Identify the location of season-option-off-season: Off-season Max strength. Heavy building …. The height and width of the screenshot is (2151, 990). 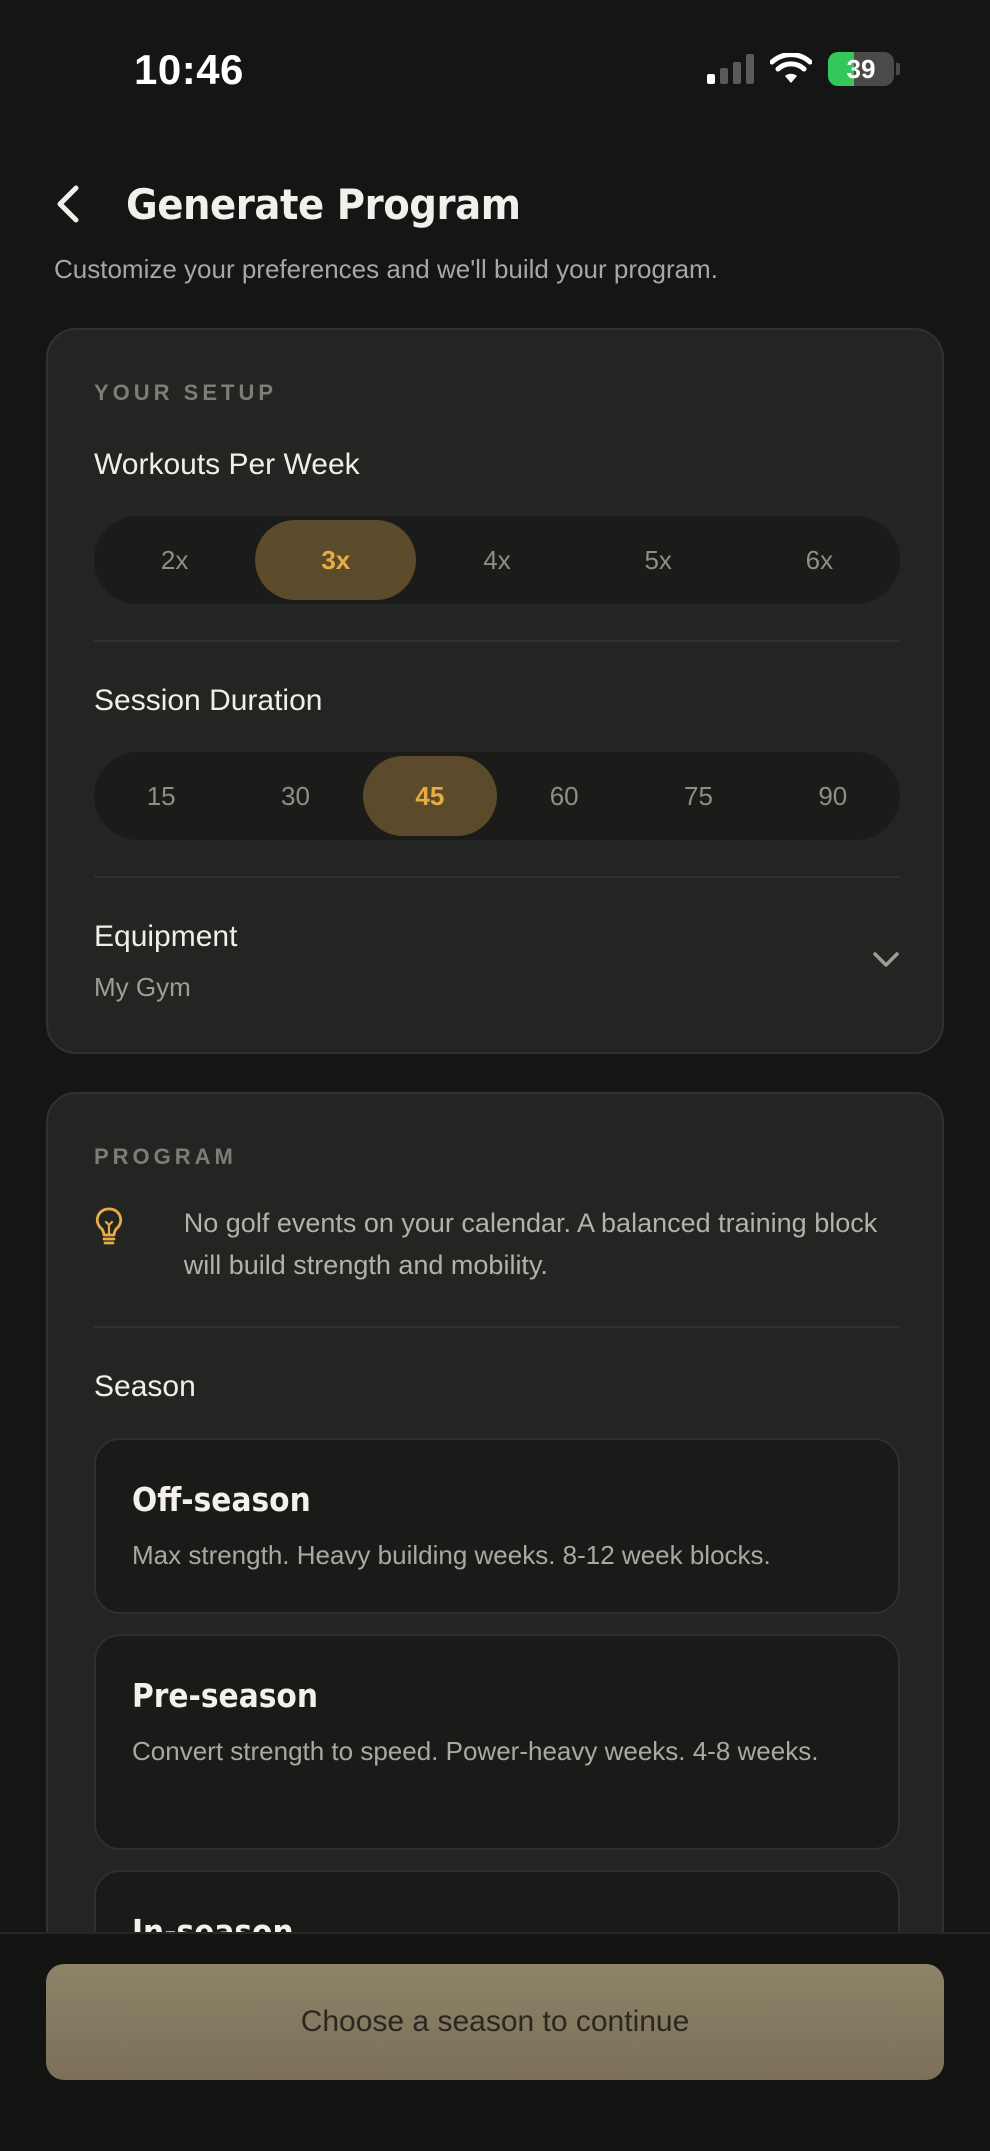
(497, 1526).